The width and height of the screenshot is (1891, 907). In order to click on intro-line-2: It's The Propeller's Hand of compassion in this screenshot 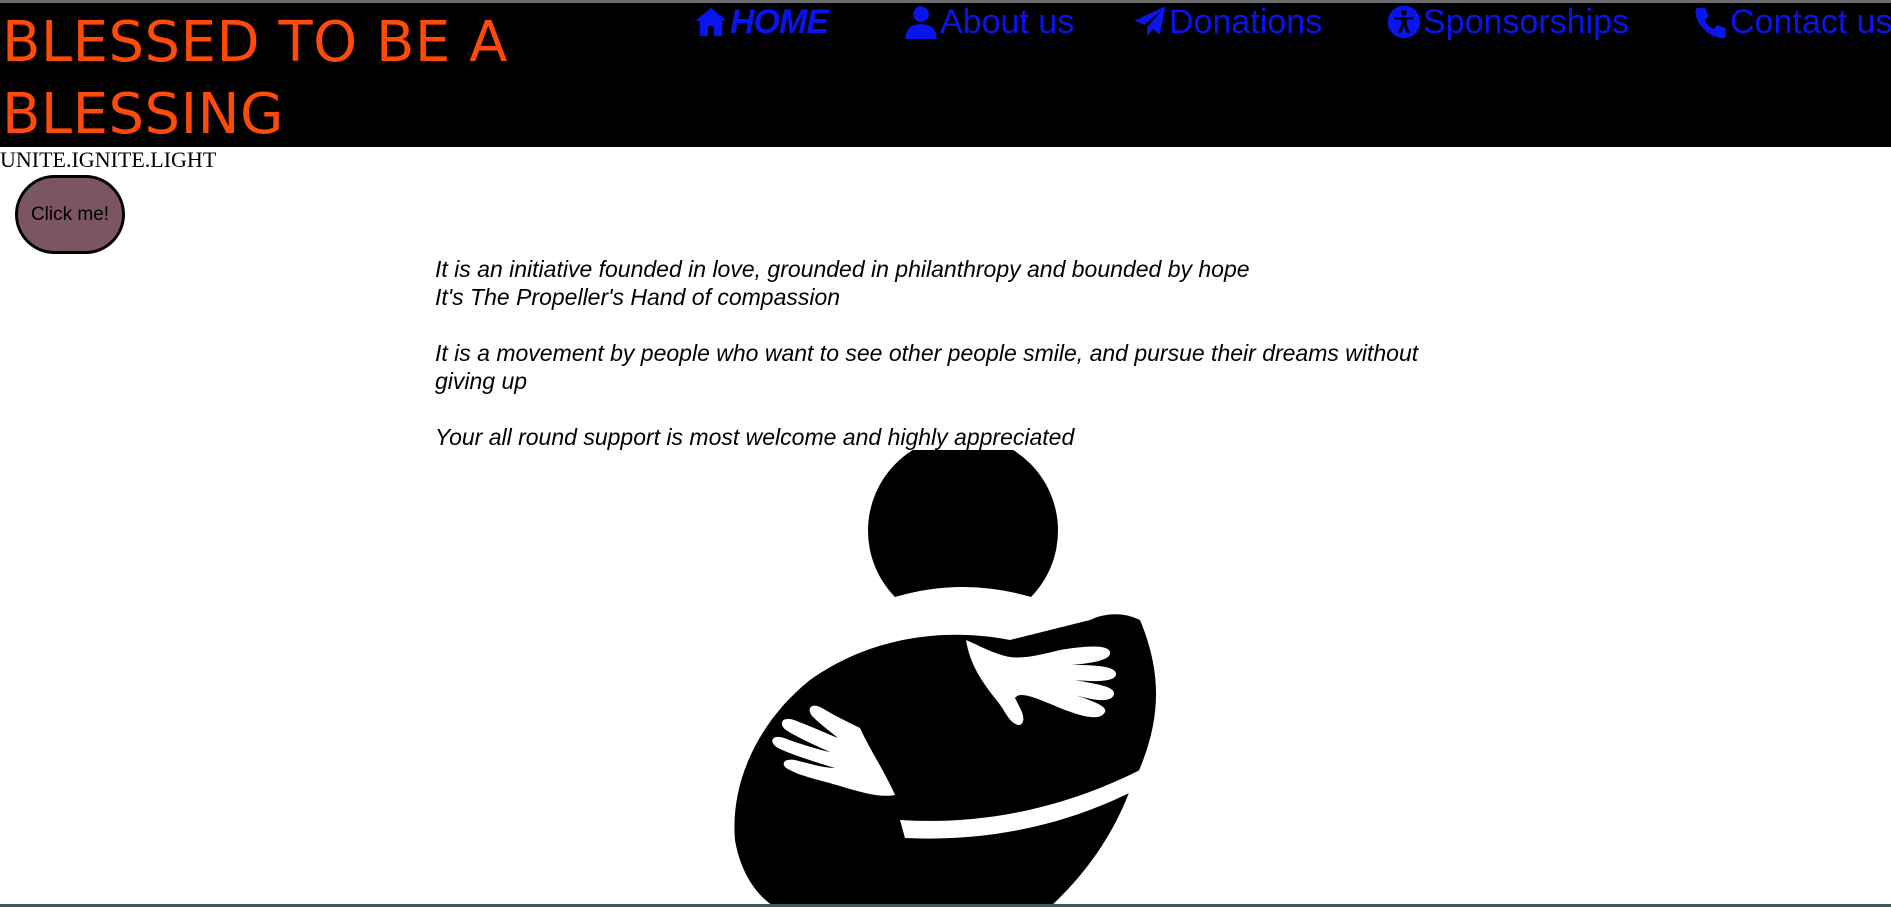, I will do `click(638, 297)`.